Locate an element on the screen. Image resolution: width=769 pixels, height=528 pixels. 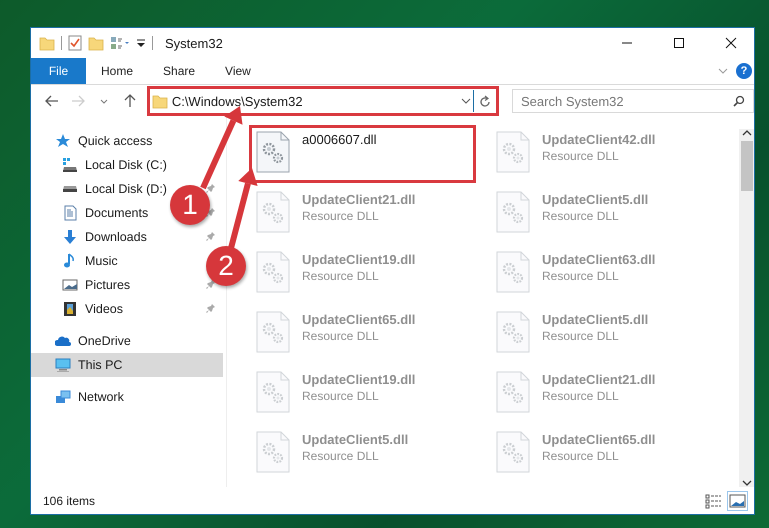
folder-icon is located at coordinates (160, 101).